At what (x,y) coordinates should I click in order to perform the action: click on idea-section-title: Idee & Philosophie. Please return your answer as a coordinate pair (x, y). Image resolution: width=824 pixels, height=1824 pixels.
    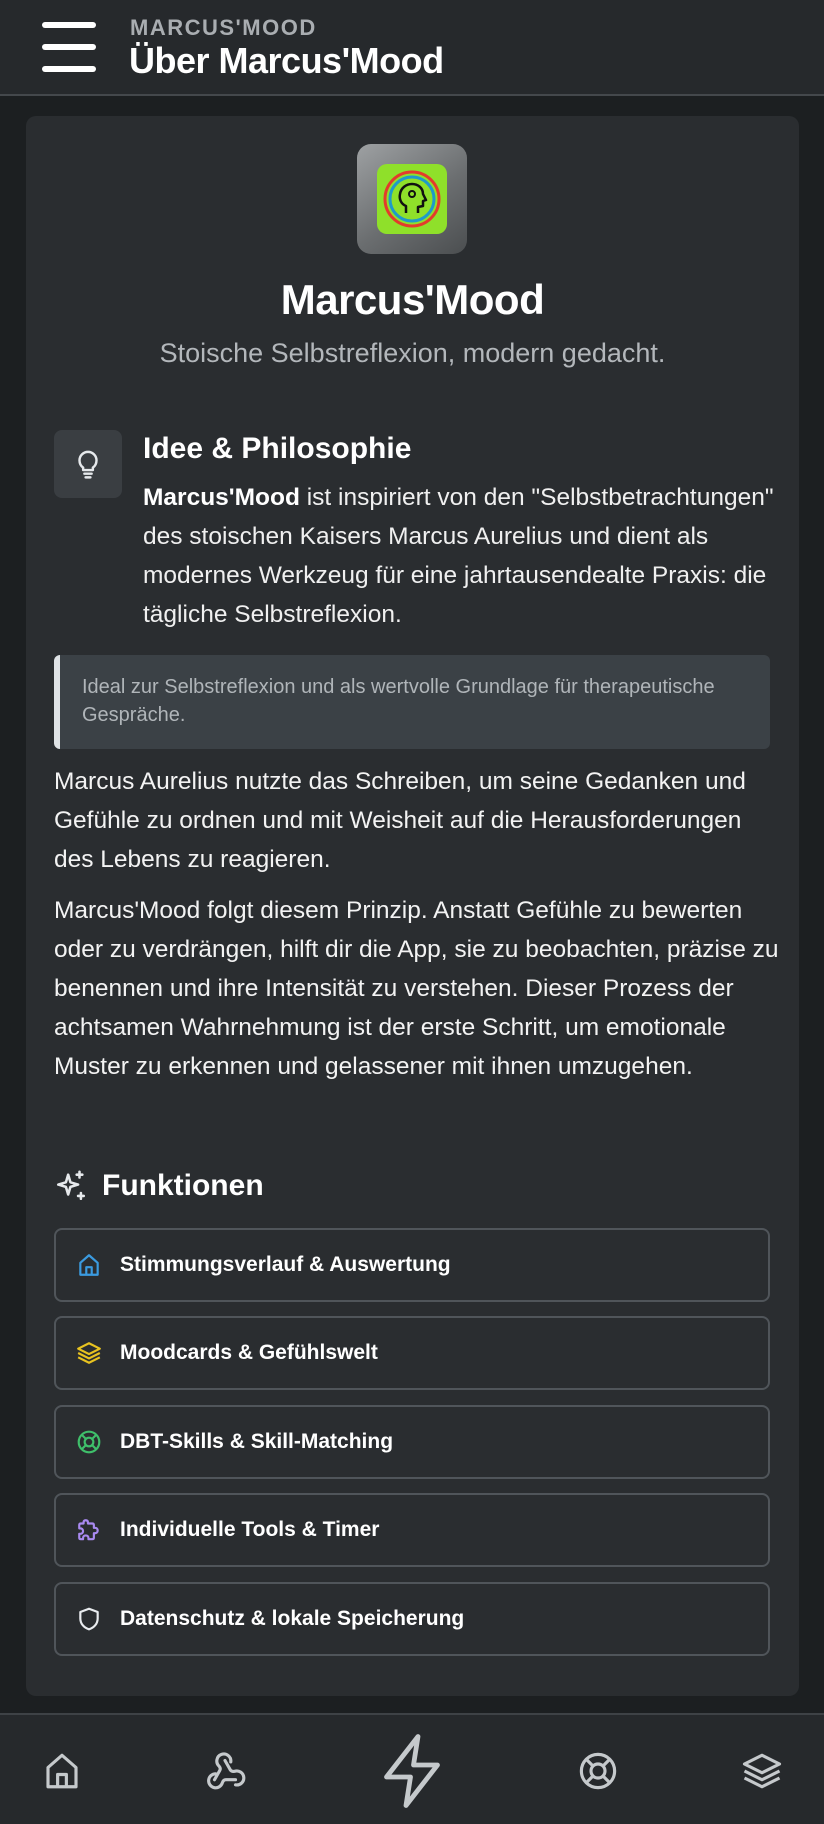
    Looking at the image, I should click on (277, 448).